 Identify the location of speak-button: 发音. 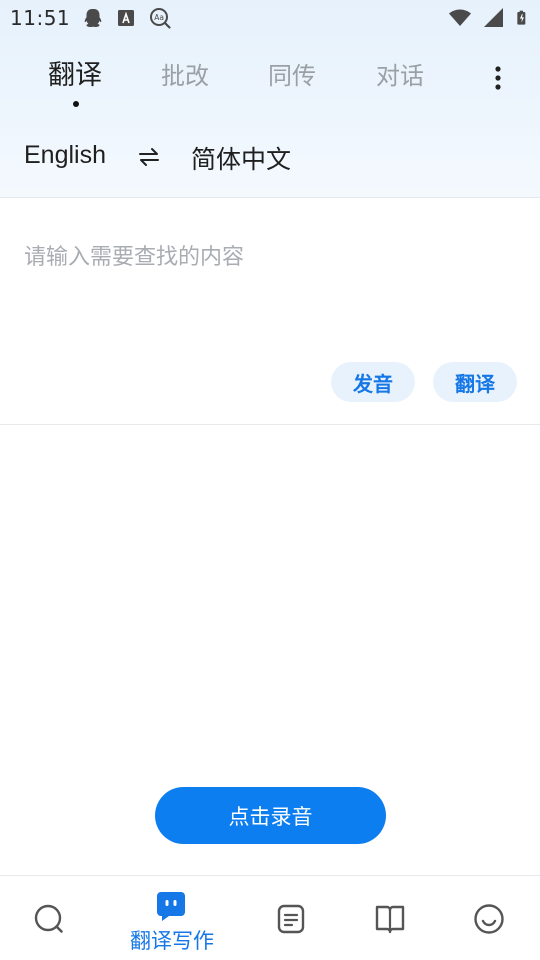
(373, 382).